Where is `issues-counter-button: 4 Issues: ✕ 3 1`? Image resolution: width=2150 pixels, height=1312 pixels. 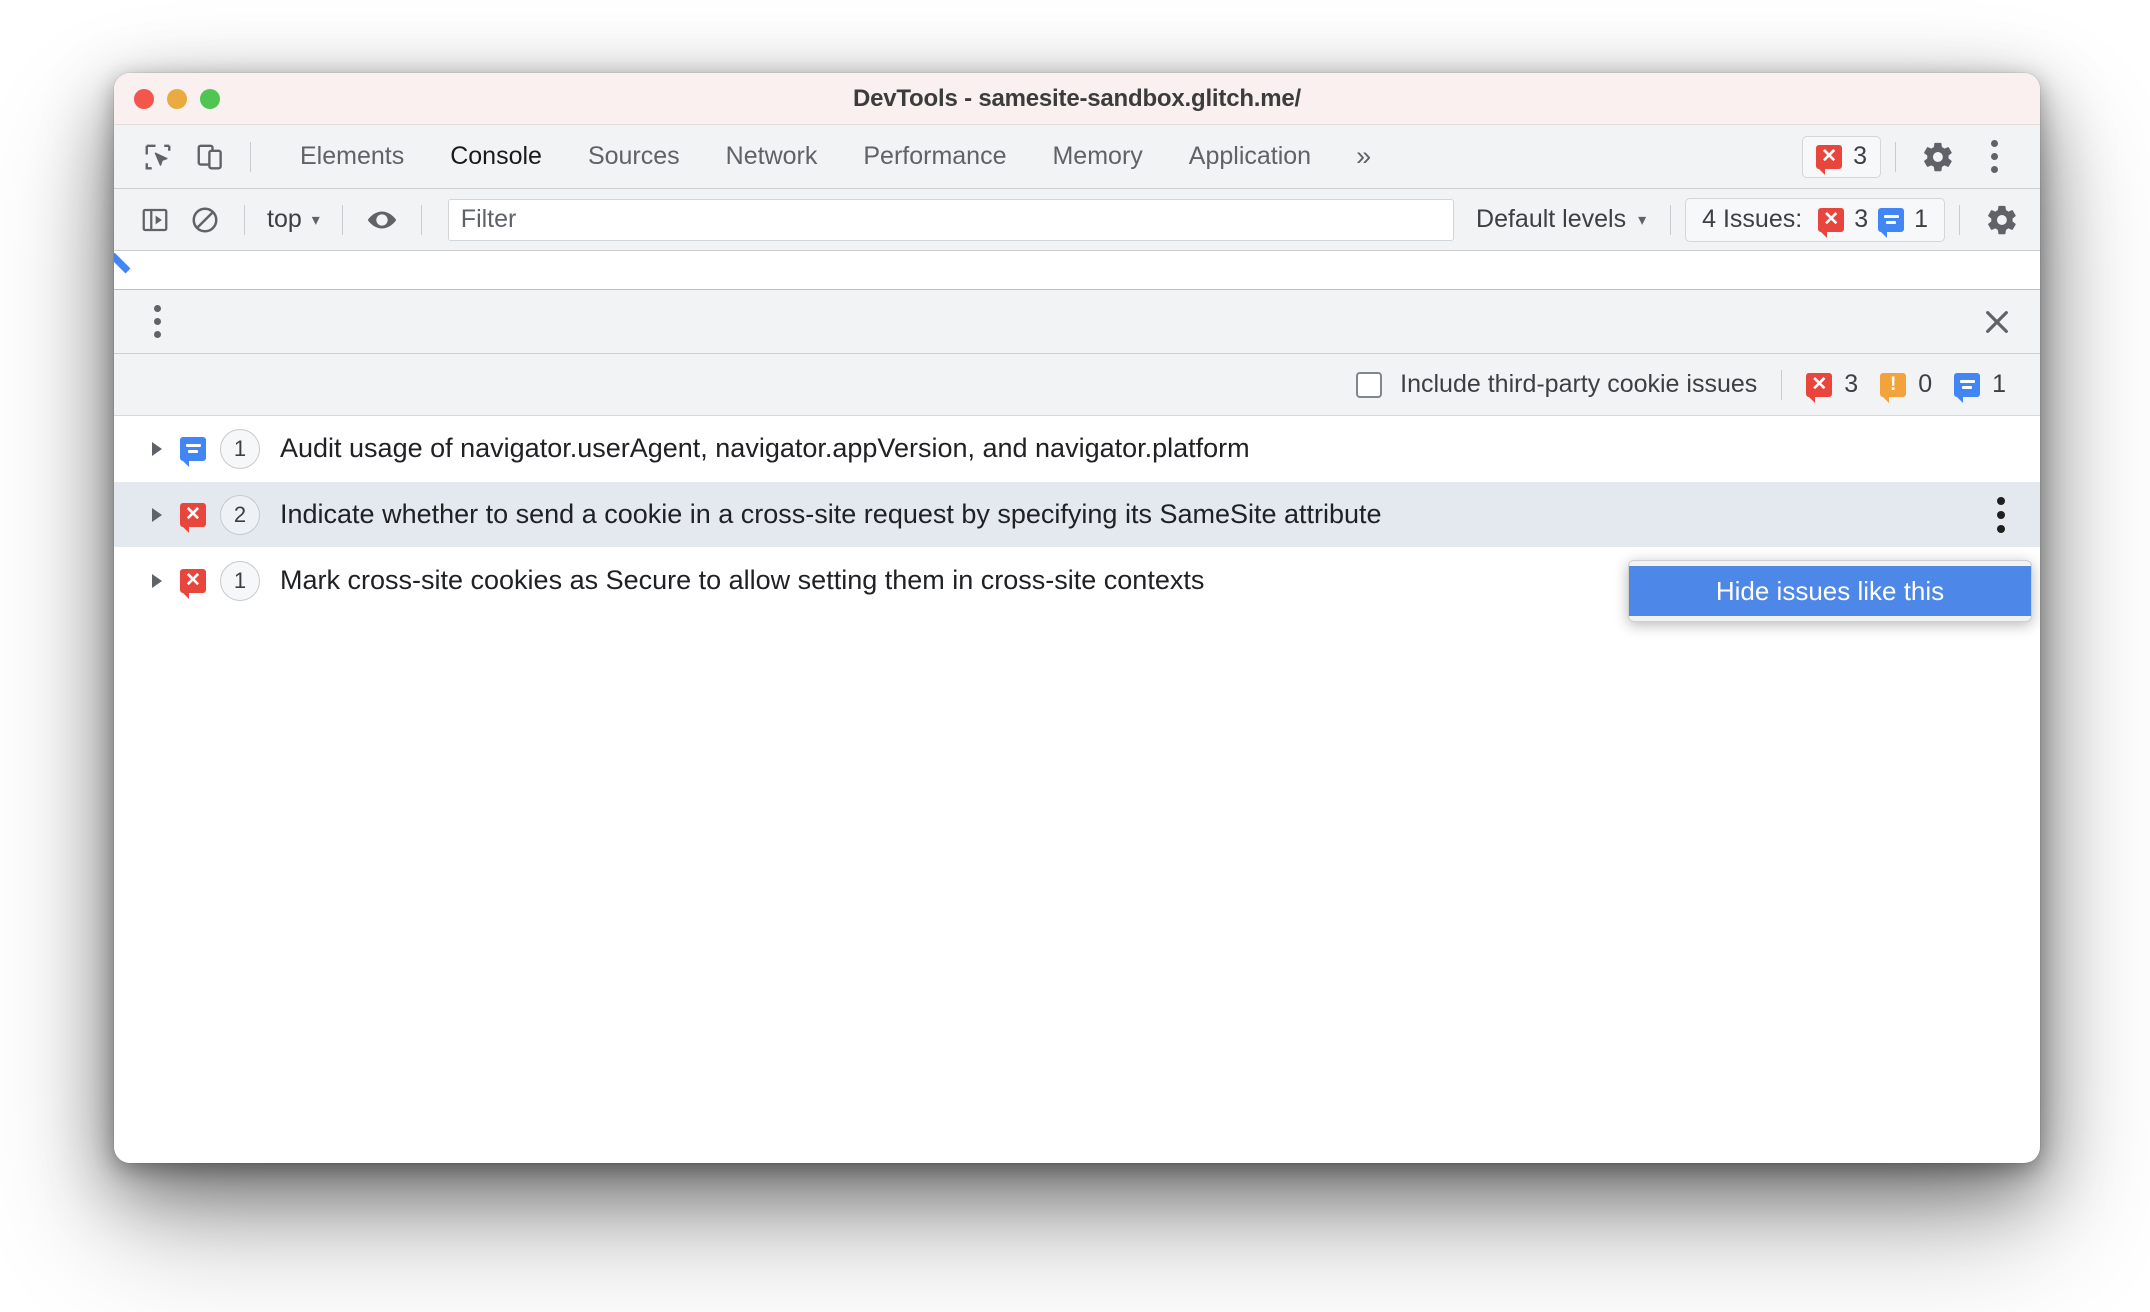 issues-counter-button: 4 Issues: ✕ 3 1 is located at coordinates (1815, 219).